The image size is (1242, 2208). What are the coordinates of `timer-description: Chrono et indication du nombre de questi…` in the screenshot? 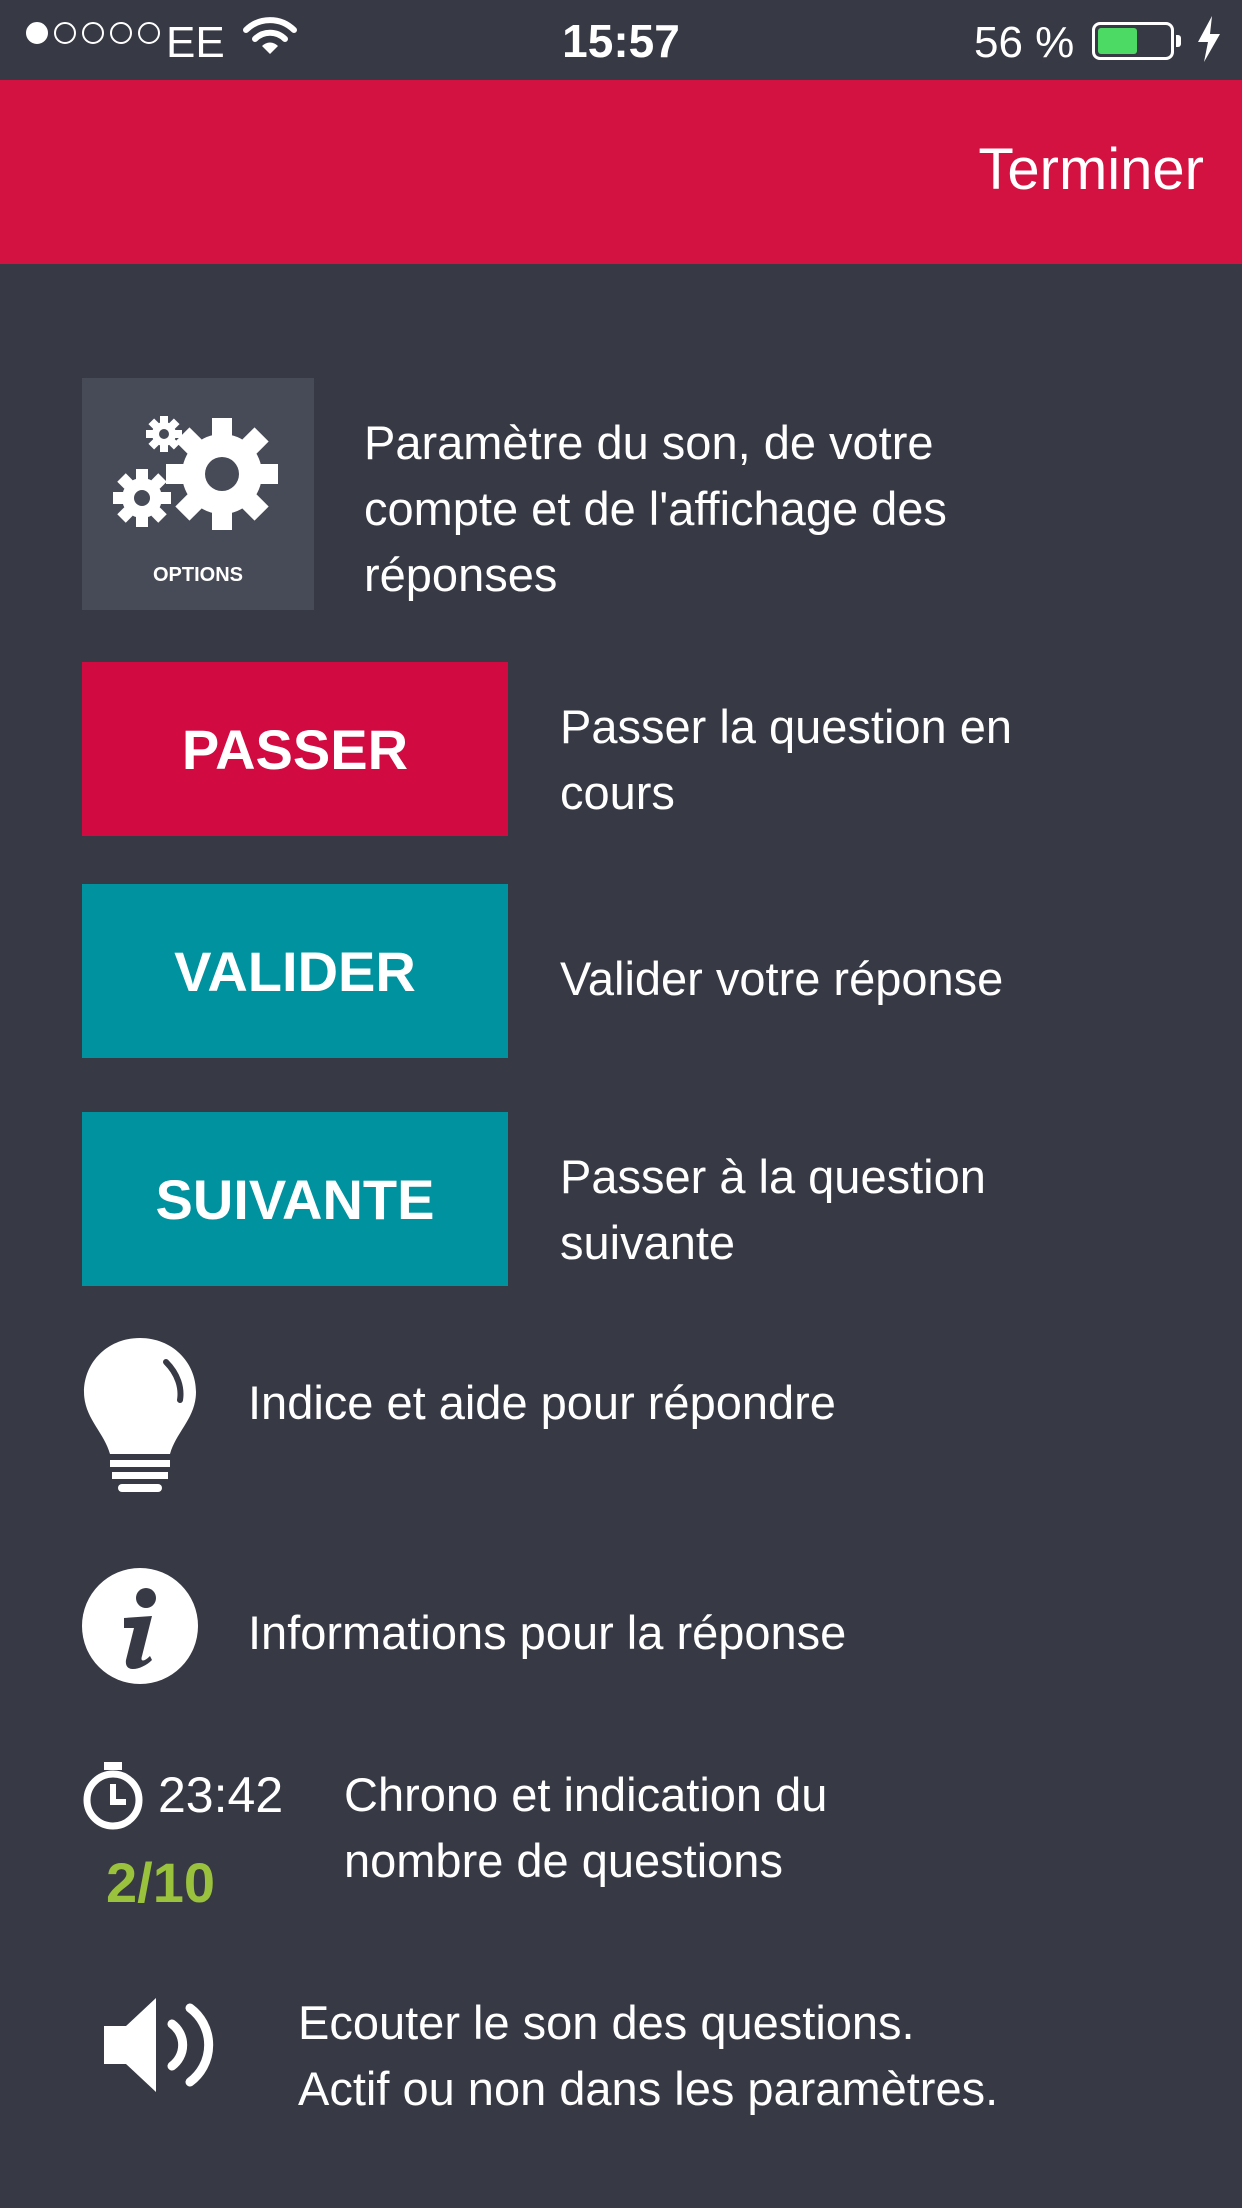 It's located at (585, 1828).